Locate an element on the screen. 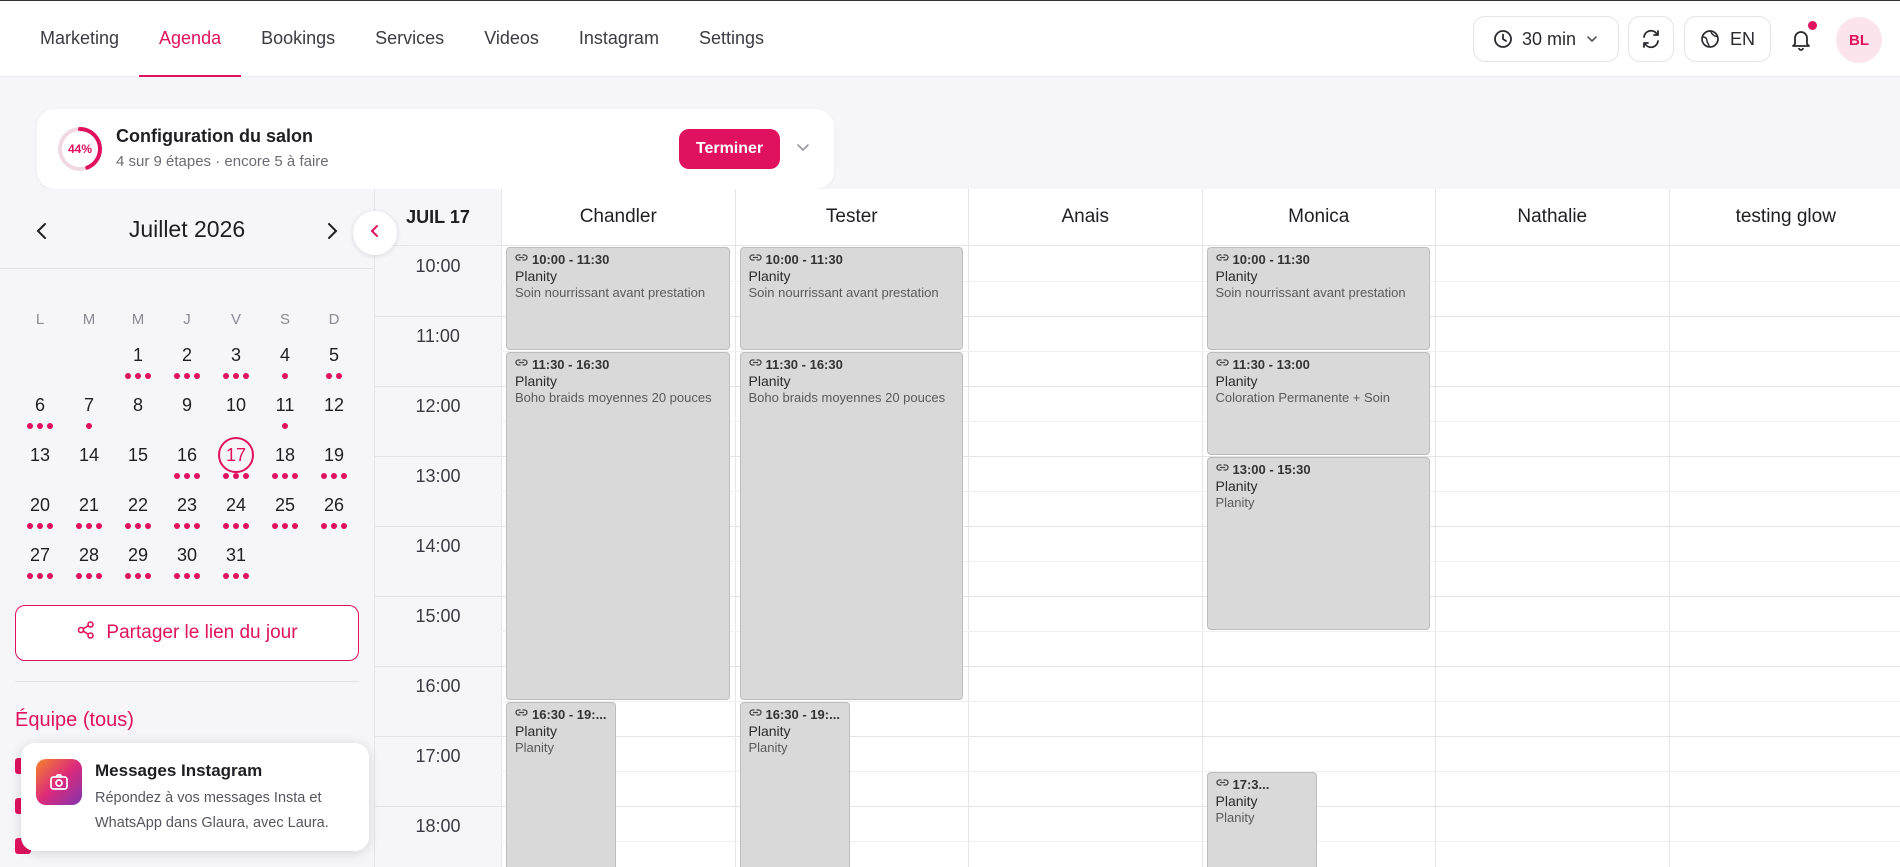  interval-select: 30 min is located at coordinates (1546, 39).